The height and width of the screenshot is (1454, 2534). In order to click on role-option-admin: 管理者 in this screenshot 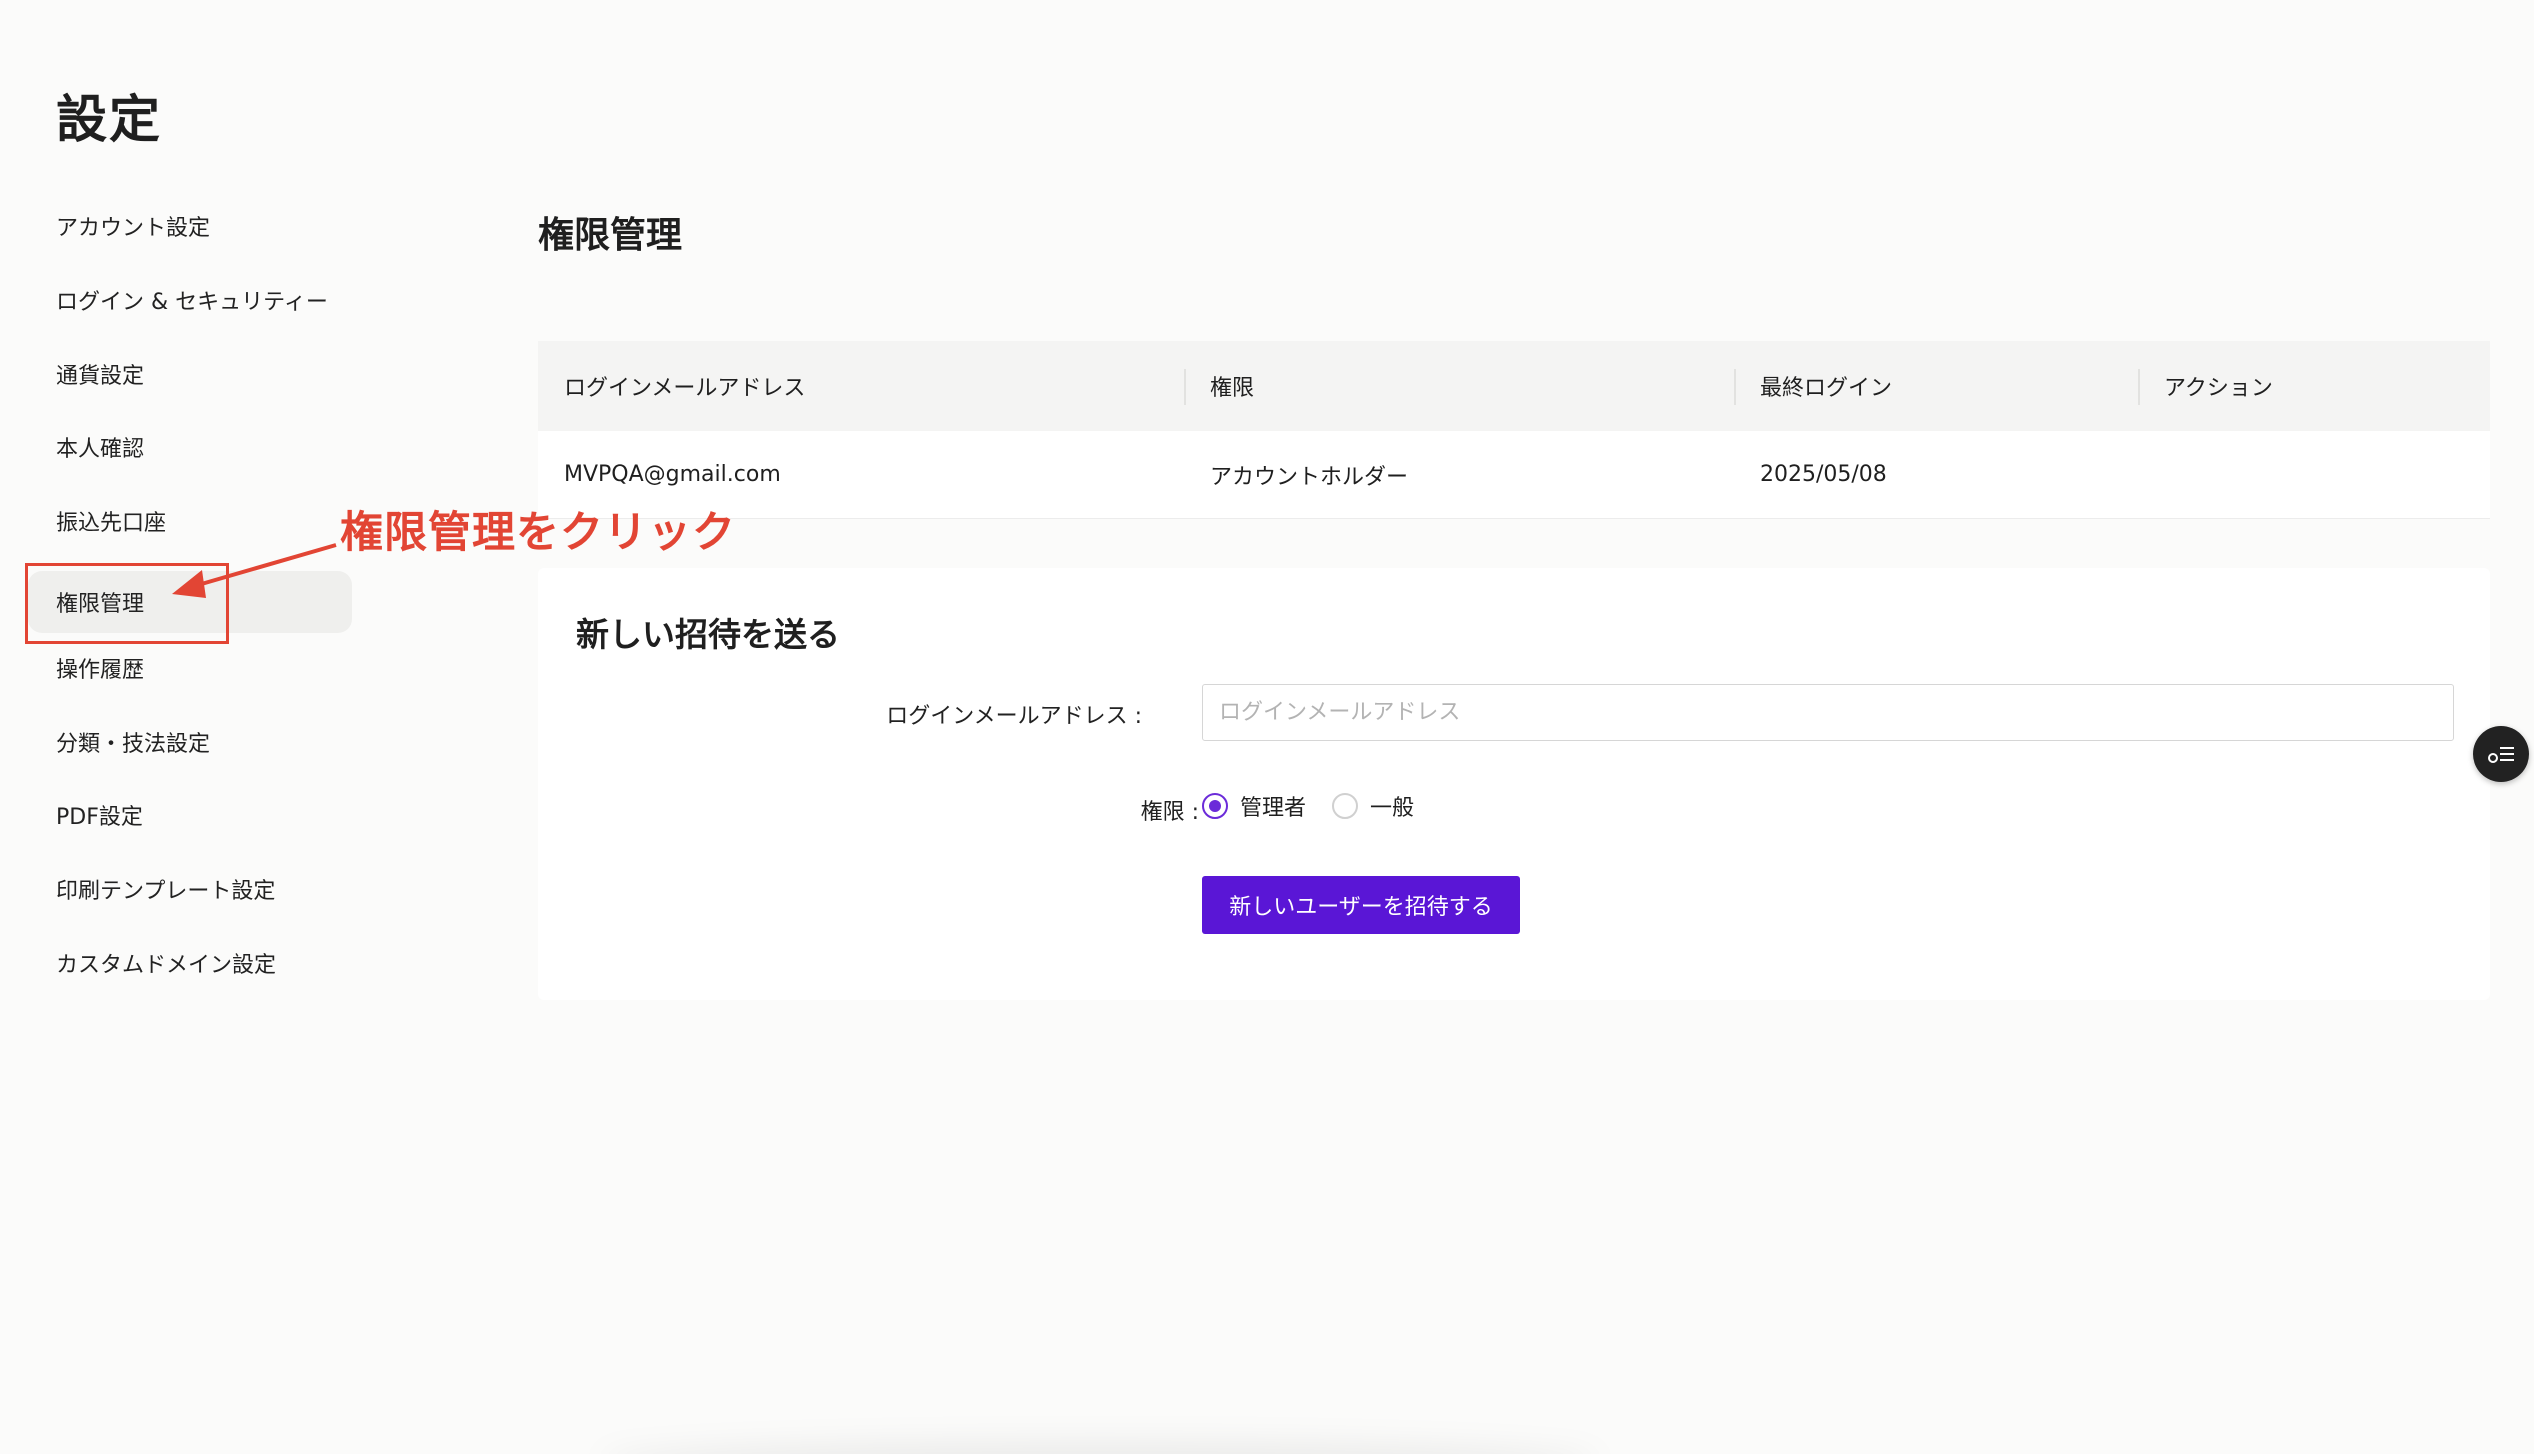, I will do `click(1254, 806)`.